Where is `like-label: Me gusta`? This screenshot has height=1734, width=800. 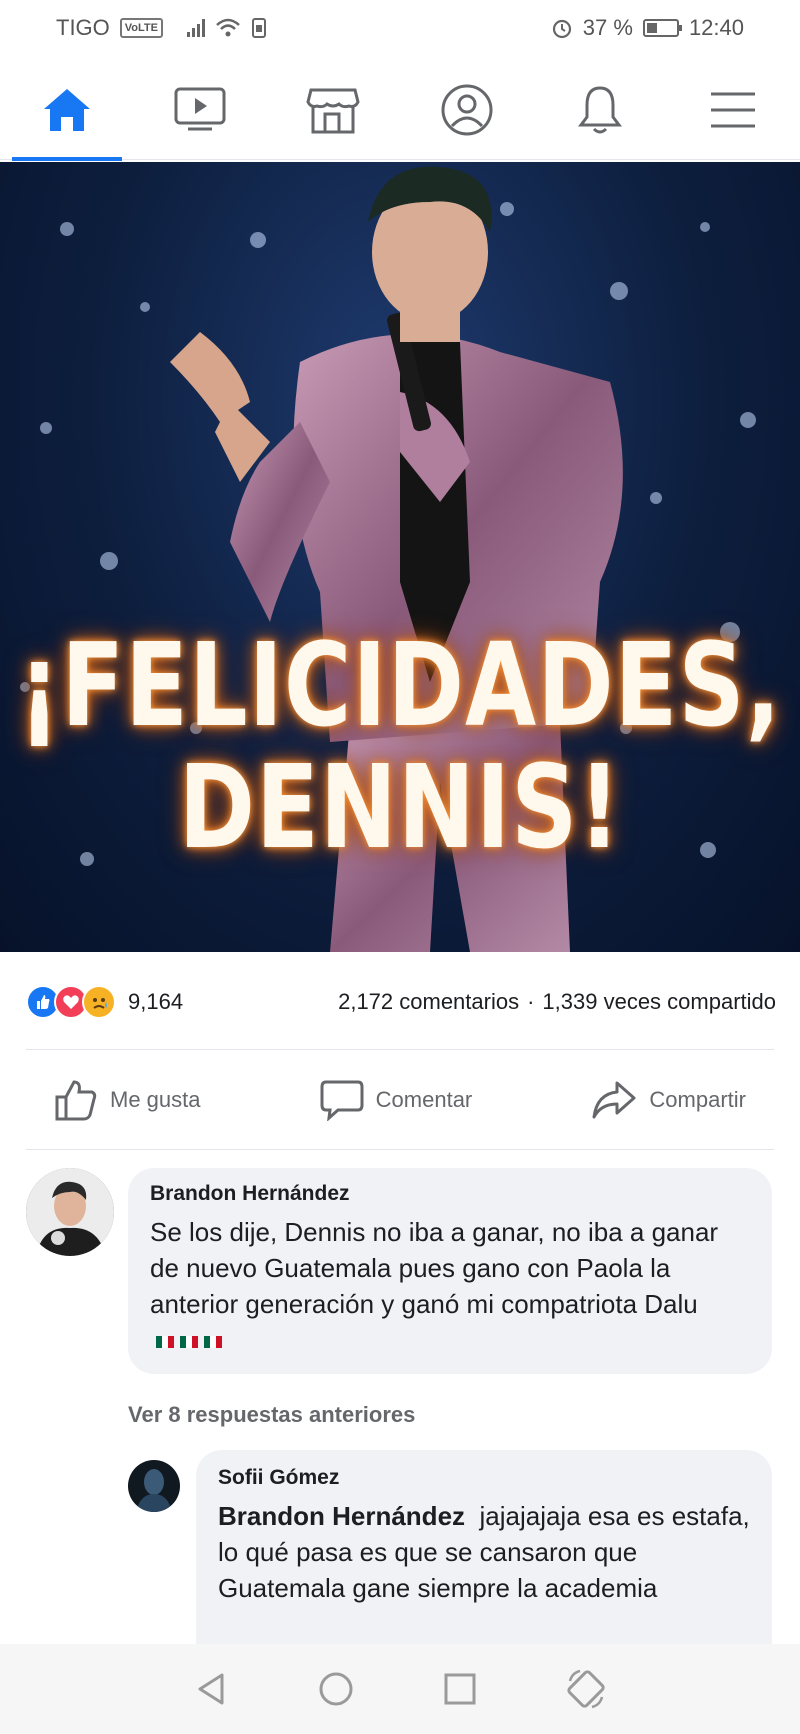
like-label: Me gusta is located at coordinates (155, 1099).